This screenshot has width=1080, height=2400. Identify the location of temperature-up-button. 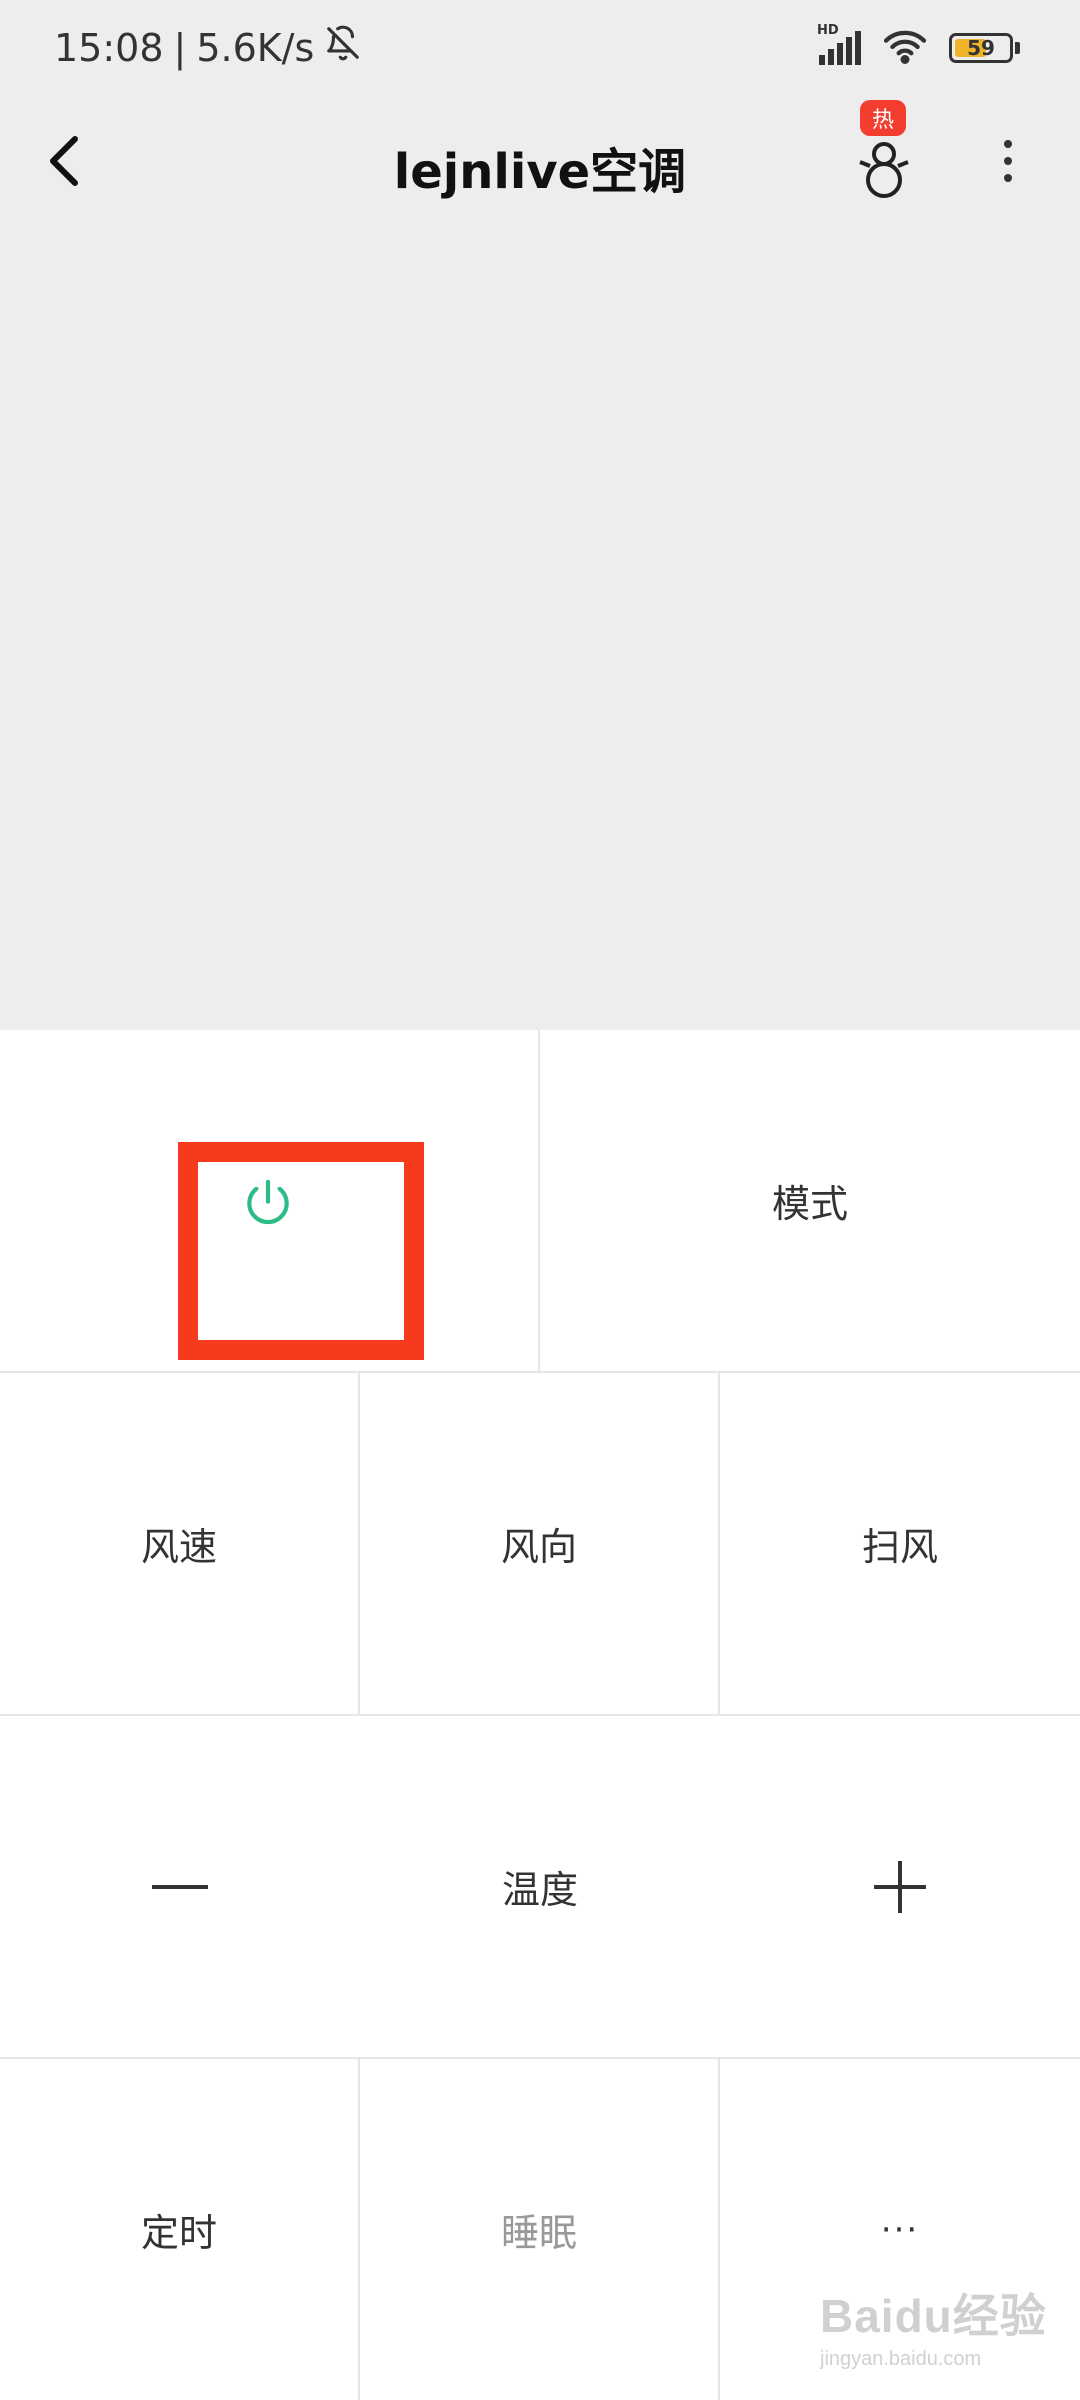
(900, 1887).